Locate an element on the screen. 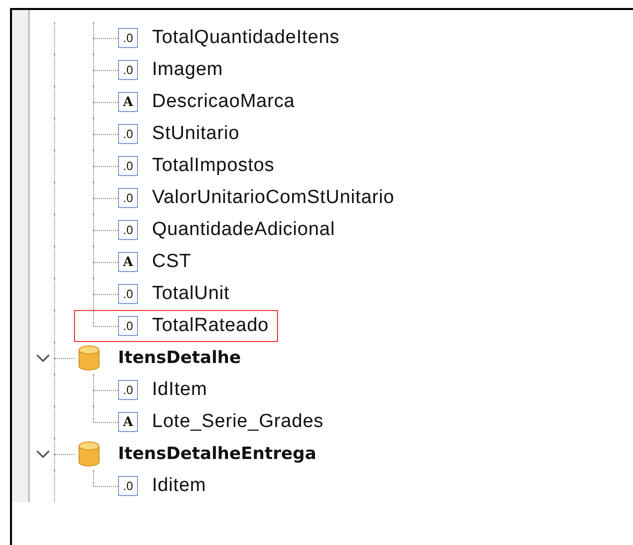 The image size is (633, 545). tree-item: .0 StUnitario is located at coordinates (161, 134).